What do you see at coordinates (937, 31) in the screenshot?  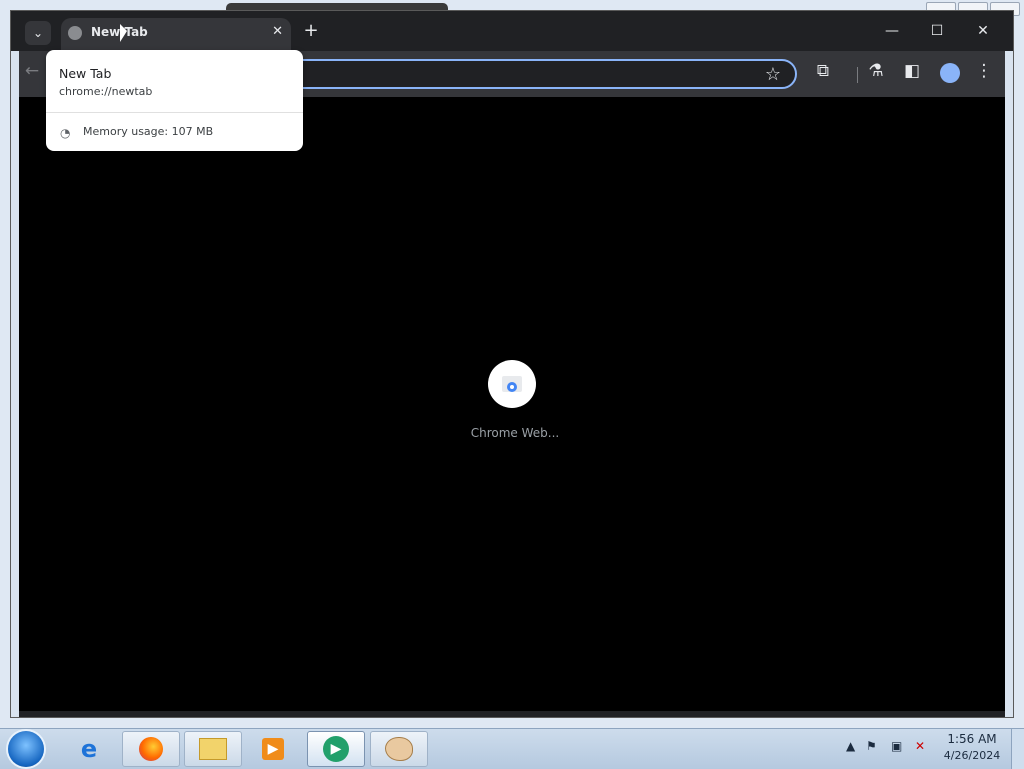 I see `maximize-button: ☐` at bounding box center [937, 31].